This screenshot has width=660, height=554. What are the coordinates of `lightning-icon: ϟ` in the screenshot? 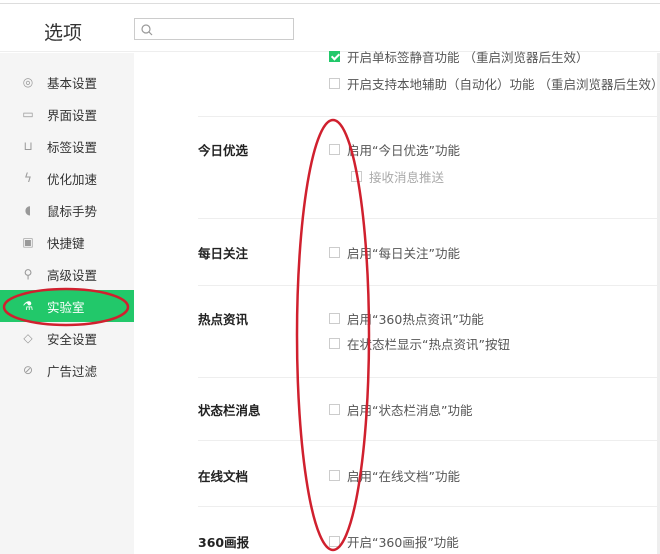 It's located at (28, 178).